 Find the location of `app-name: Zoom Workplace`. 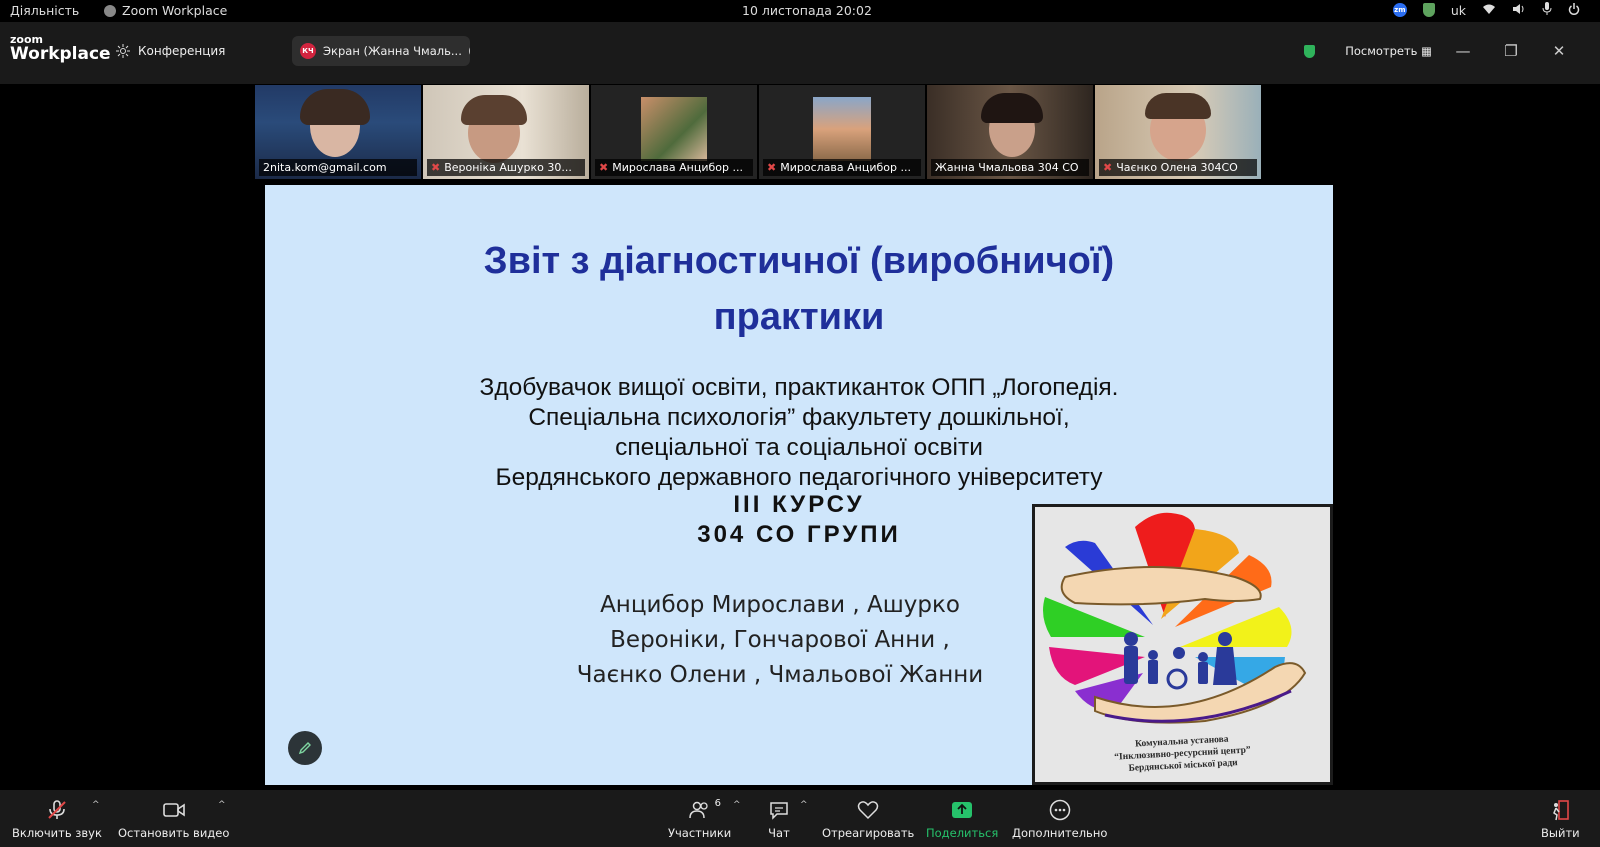

app-name: Zoom Workplace is located at coordinates (175, 10).